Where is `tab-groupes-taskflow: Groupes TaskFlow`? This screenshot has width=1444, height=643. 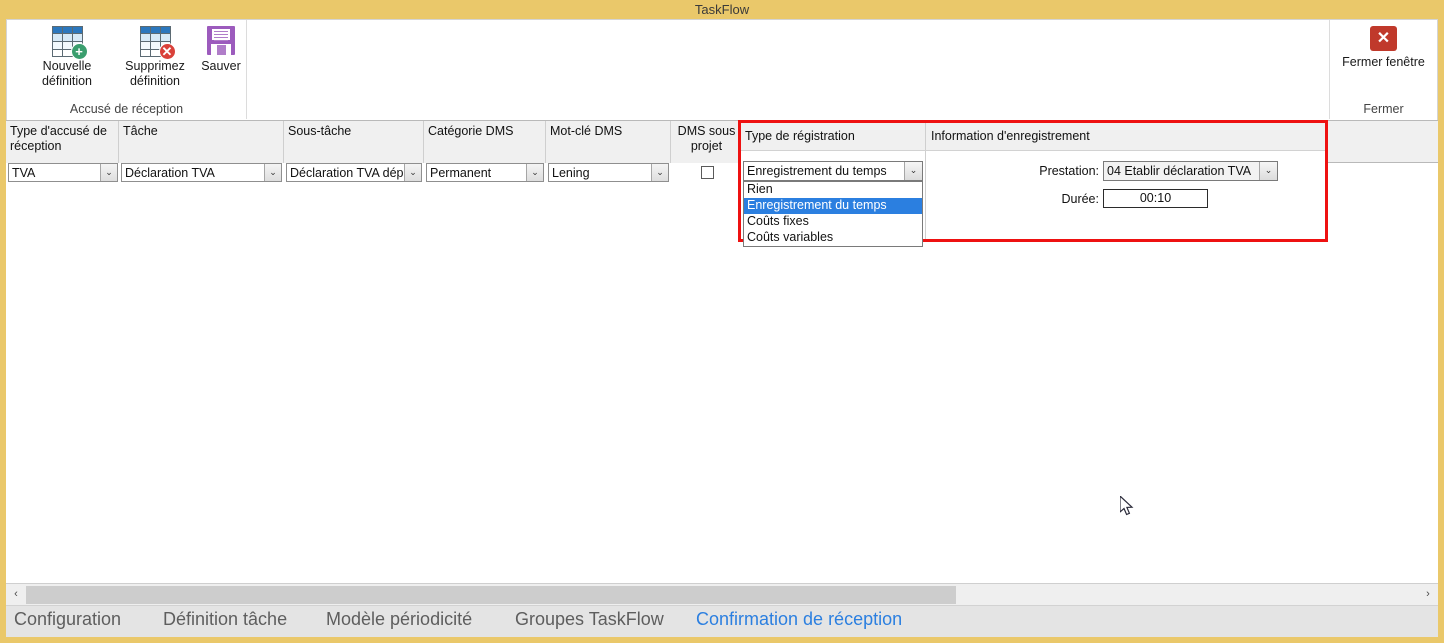
tab-groupes-taskflow: Groupes TaskFlow is located at coordinates (589, 619).